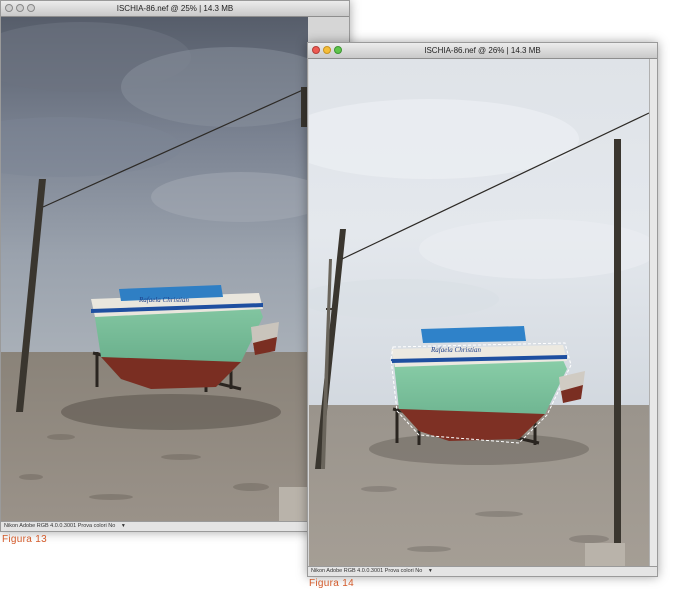 Image resolution: width=677 pixels, height=594 pixels. I want to click on window-1-controls, so click(20, 8).